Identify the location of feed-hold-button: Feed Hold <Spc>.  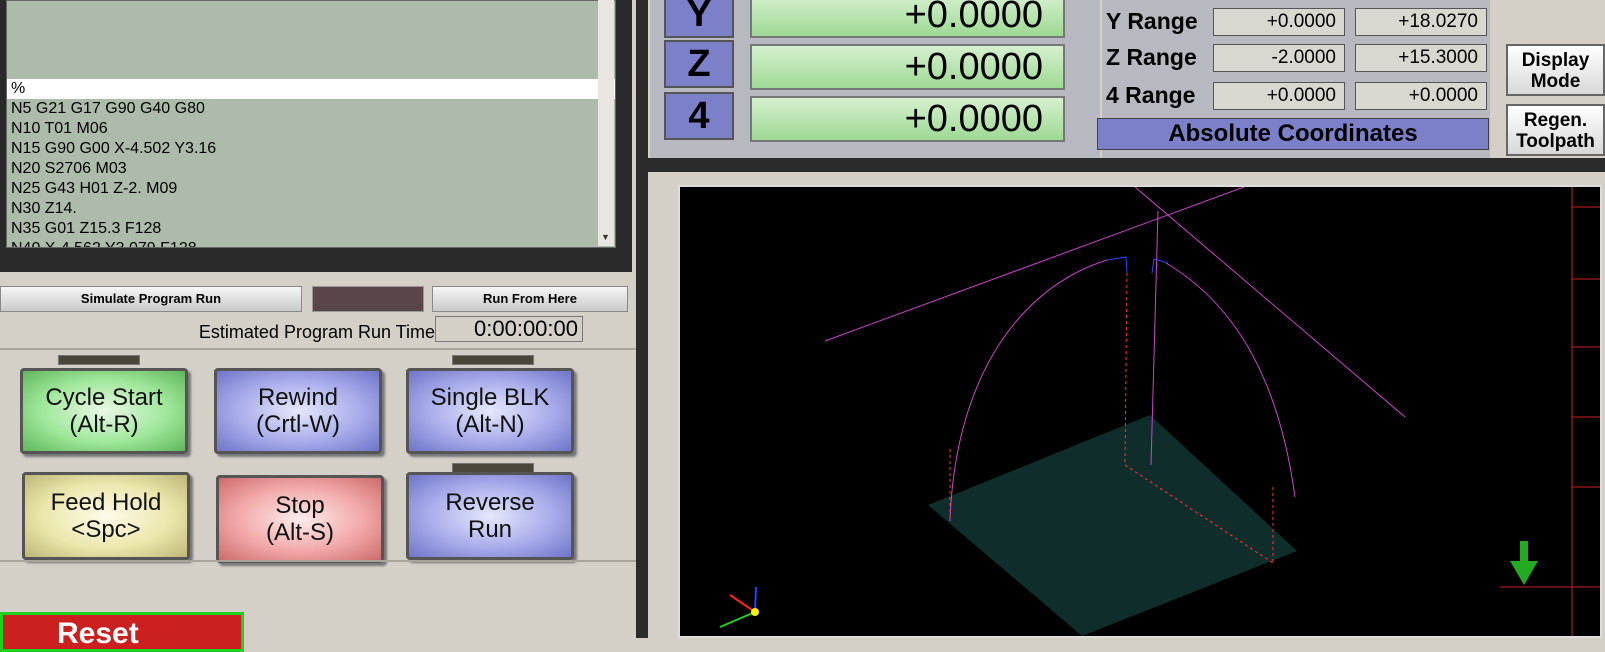
(106, 516).